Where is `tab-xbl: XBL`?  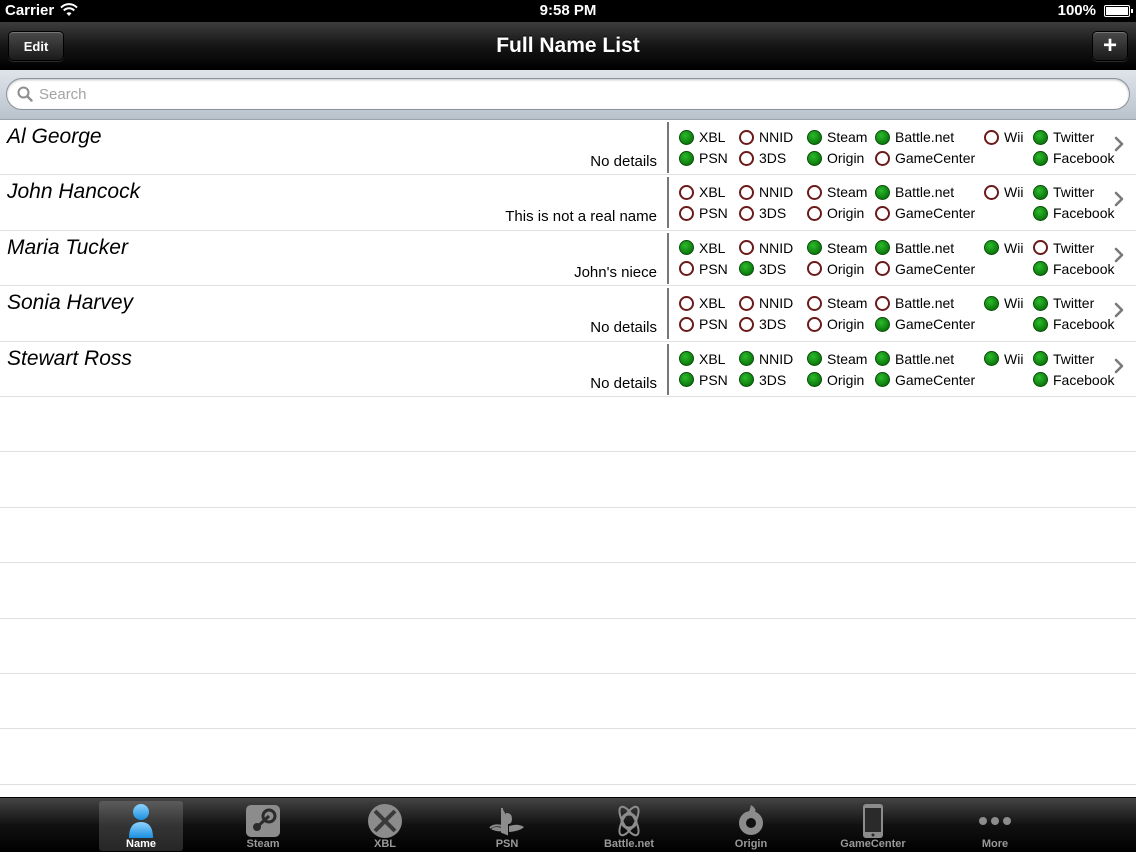 tab-xbl: XBL is located at coordinates (385, 826).